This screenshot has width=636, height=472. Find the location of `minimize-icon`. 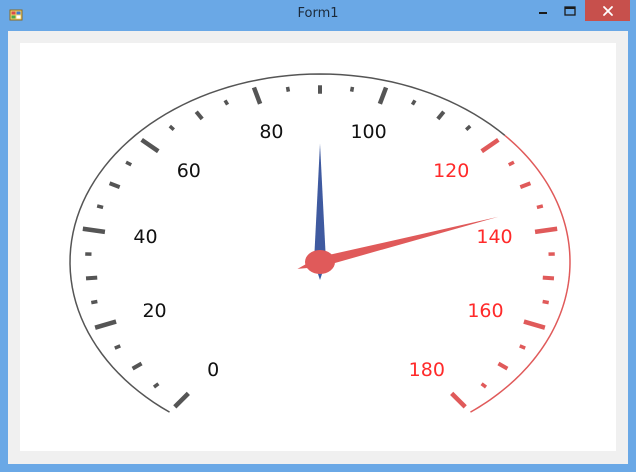

minimize-icon is located at coordinates (542, 12).